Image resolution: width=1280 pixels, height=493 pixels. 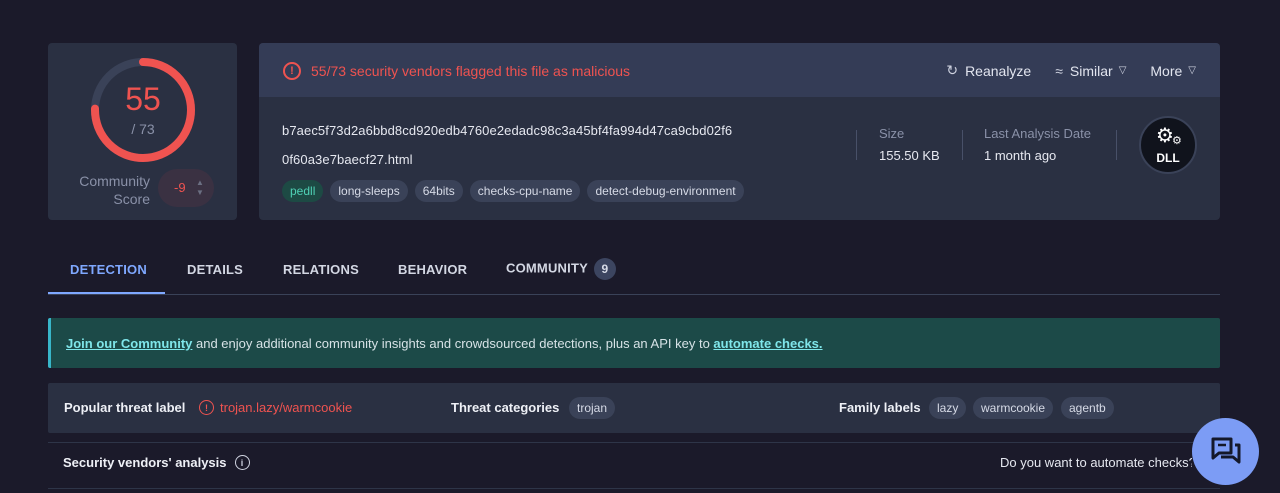 What do you see at coordinates (1168, 145) in the screenshot?
I see `file-type-badge: ⚙ ⚙ DLL` at bounding box center [1168, 145].